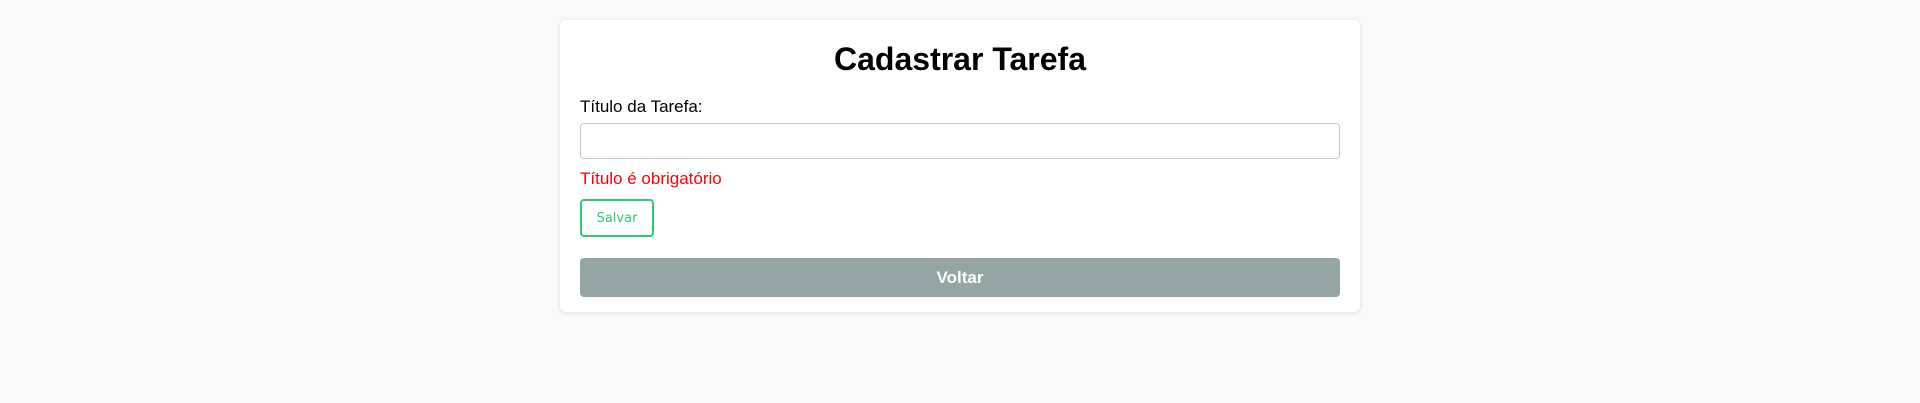 The height and width of the screenshot is (403, 1920). What do you see at coordinates (960, 59) in the screenshot?
I see `page-title: Cadastrar Tarefa` at bounding box center [960, 59].